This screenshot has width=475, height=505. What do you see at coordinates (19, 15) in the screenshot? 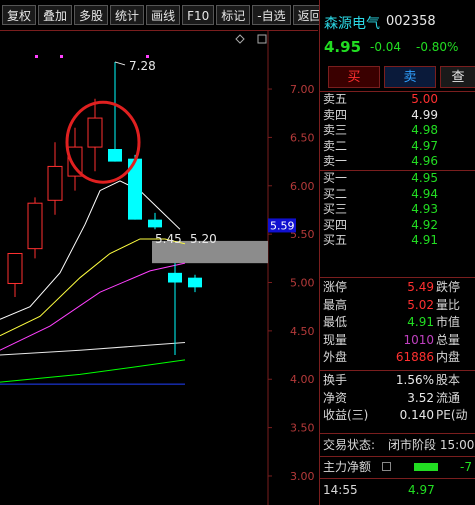
I see `toolbar-button-adjust: 复权` at bounding box center [19, 15].